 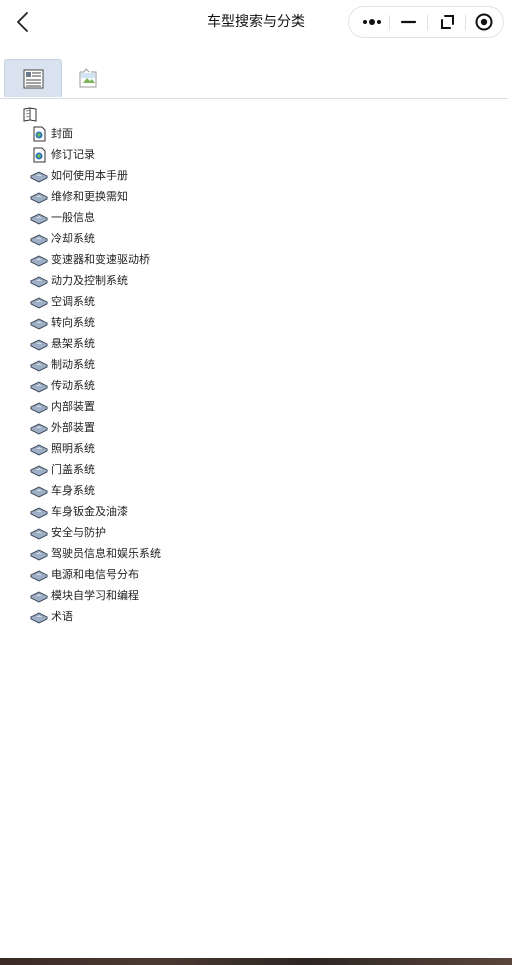 I want to click on tree-item-label: 空调系统, so click(x=73, y=301).